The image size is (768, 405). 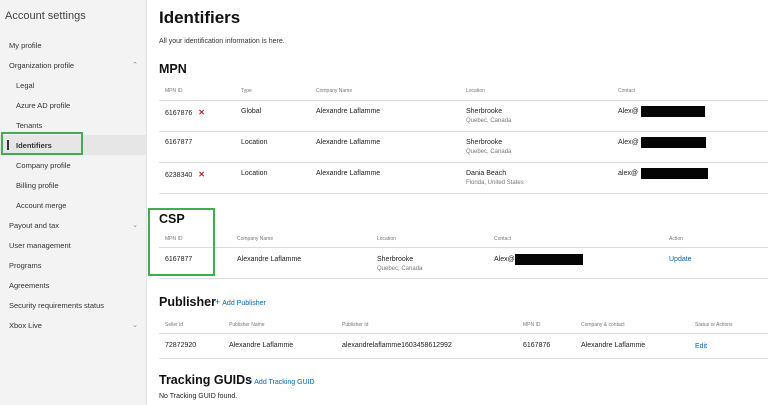 I want to click on csp-company: Alexandre Laflamme, so click(x=269, y=259).